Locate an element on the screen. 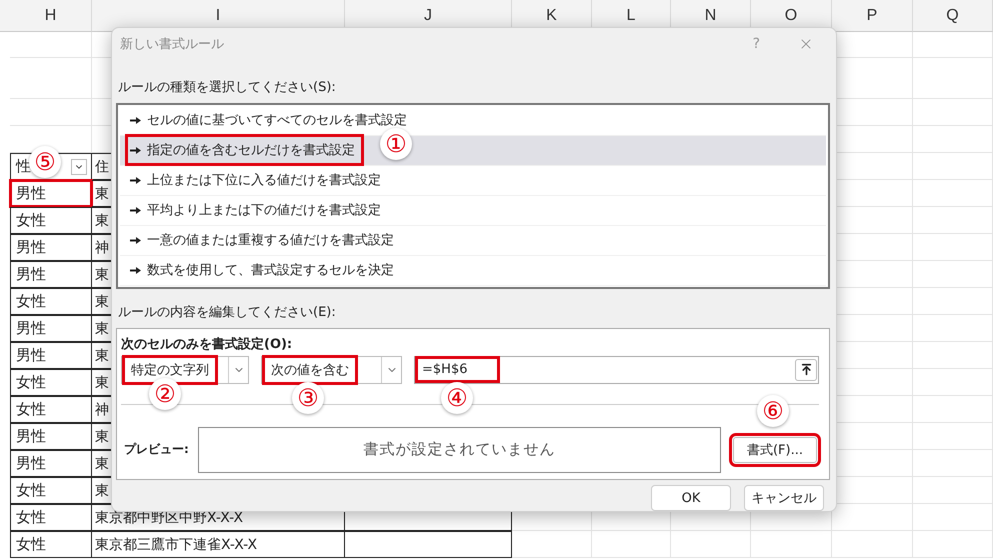  dialog-button: OK is located at coordinates (691, 498).